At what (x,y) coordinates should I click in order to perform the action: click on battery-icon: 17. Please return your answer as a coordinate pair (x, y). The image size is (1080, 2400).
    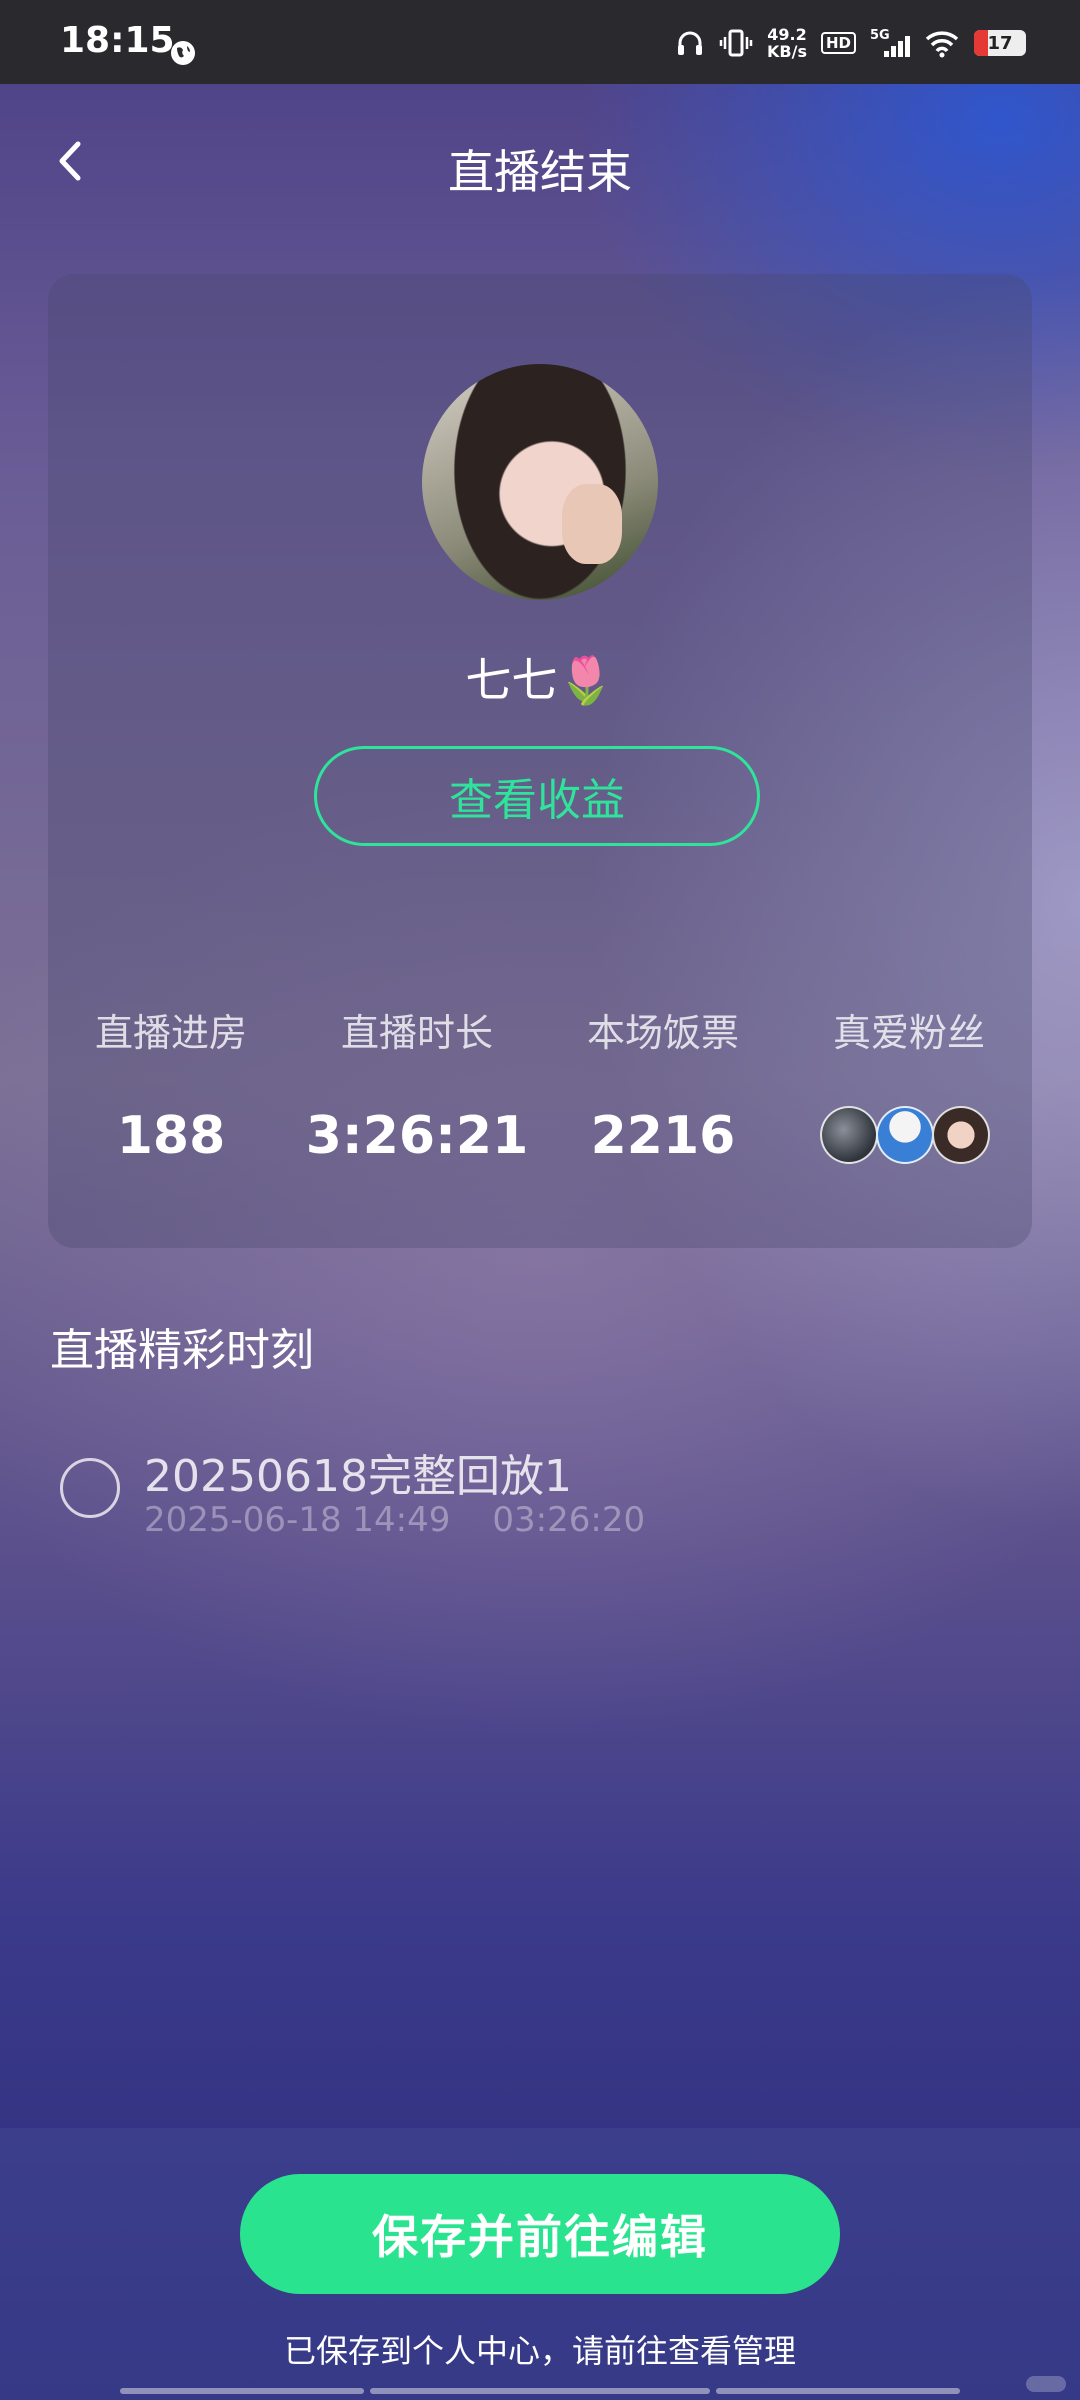
    Looking at the image, I should click on (1000, 43).